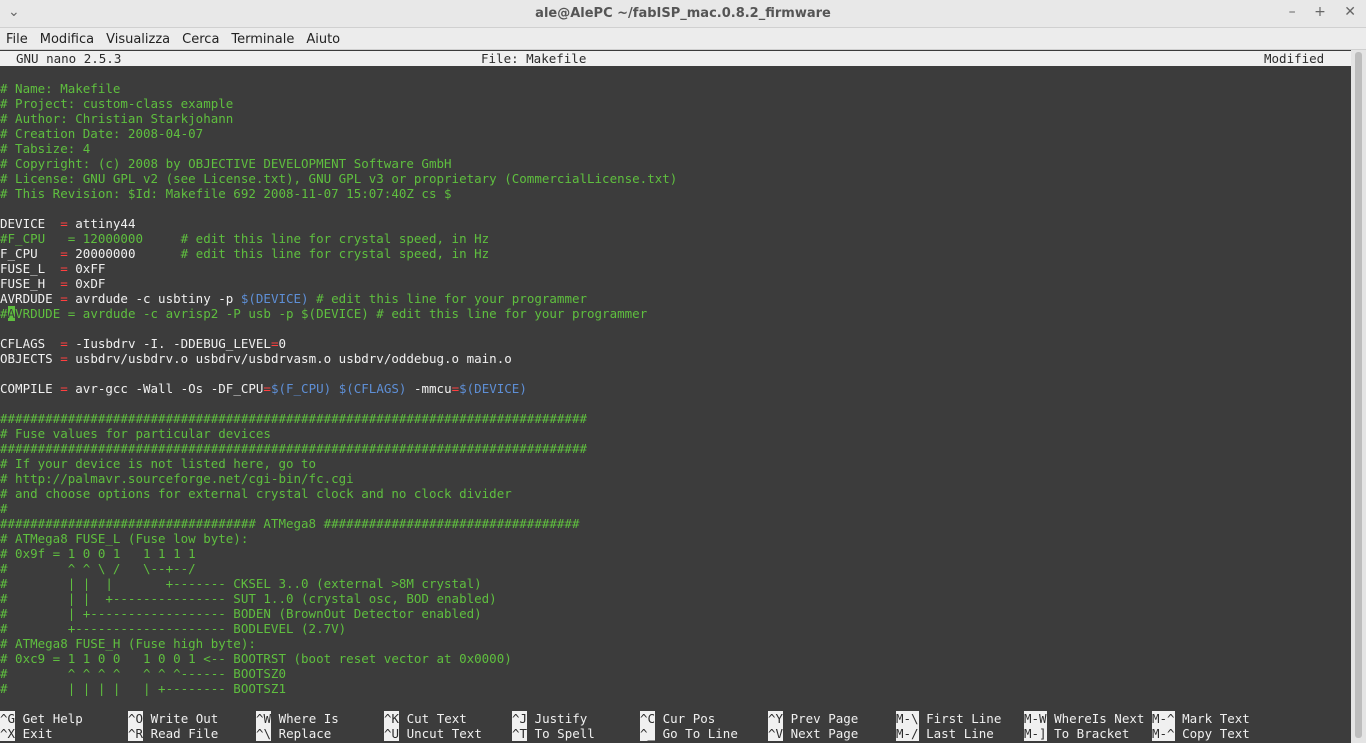 Image resolution: width=1366 pixels, height=743 pixels. Describe the element at coordinates (154, 298) in the screenshot. I see `code-token: avrdude -c usbtiny -p` at that location.